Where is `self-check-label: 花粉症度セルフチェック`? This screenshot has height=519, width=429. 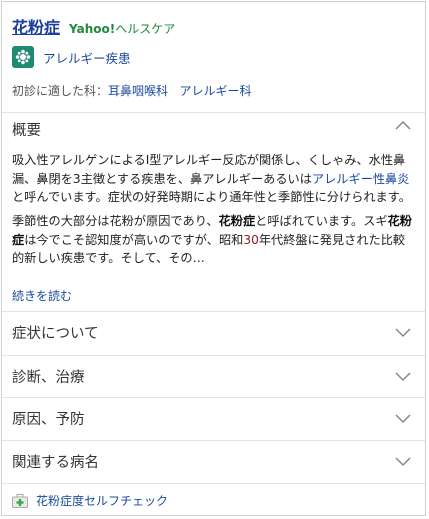 self-check-label: 花粉症度セルフチェック is located at coordinates (102, 500).